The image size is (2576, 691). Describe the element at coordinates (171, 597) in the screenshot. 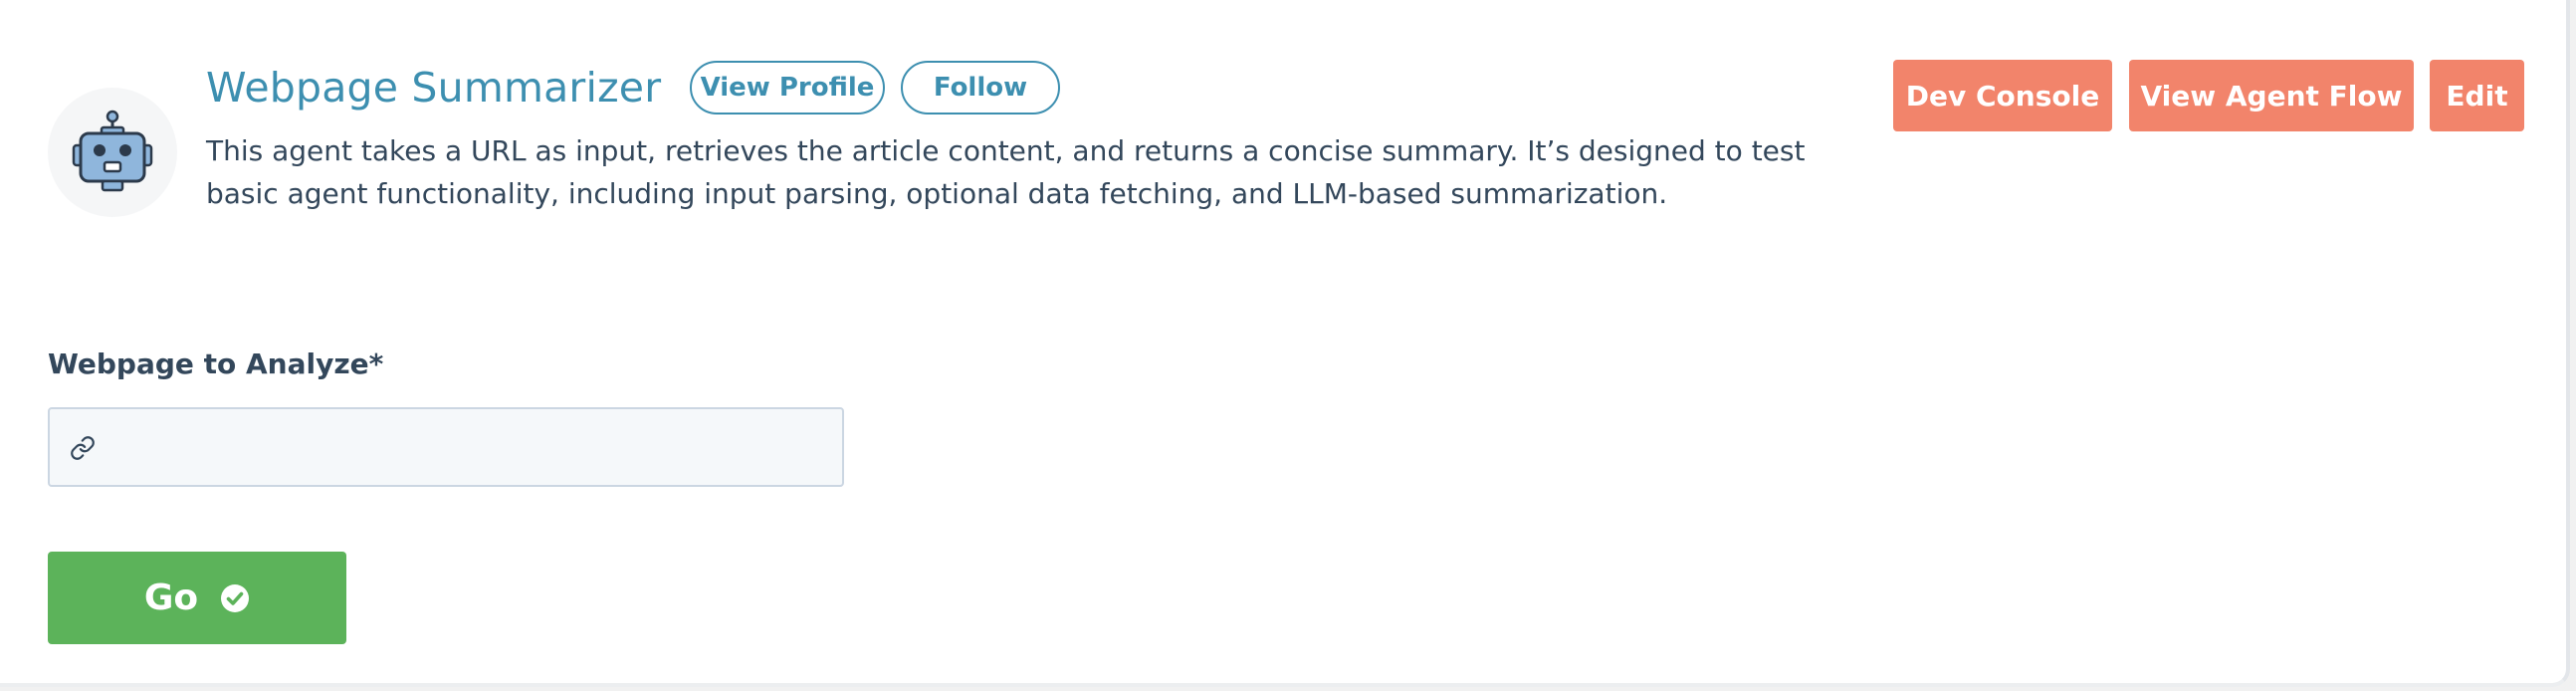

I see `go-button-label: Go` at that location.